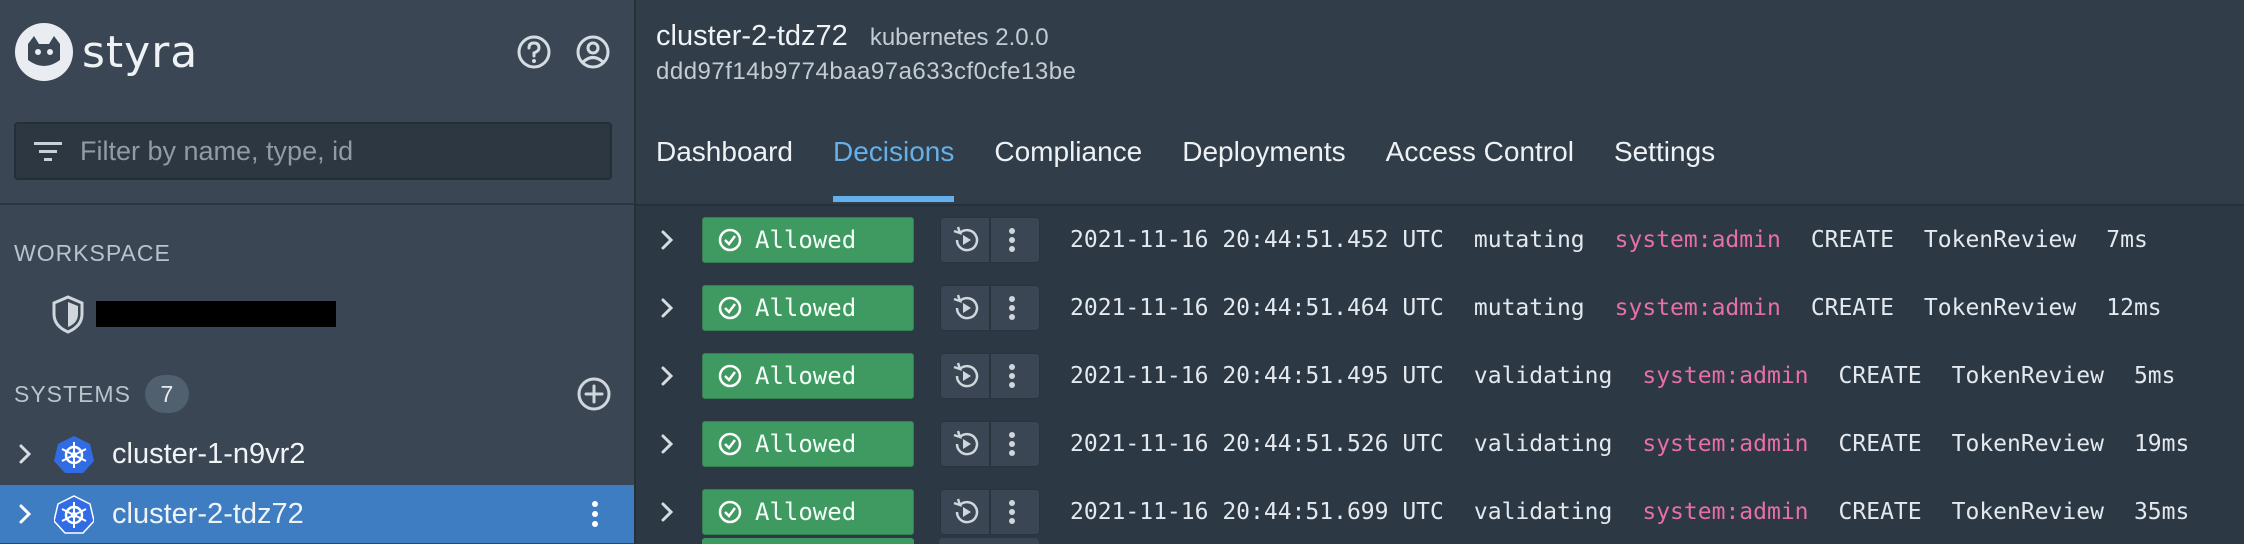  I want to click on add-system-icon, so click(594, 394).